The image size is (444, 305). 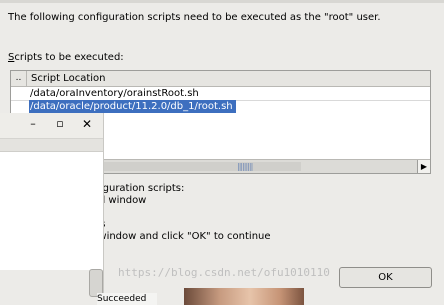 I want to click on table-header: .. Script Location, so click(x=220, y=79).